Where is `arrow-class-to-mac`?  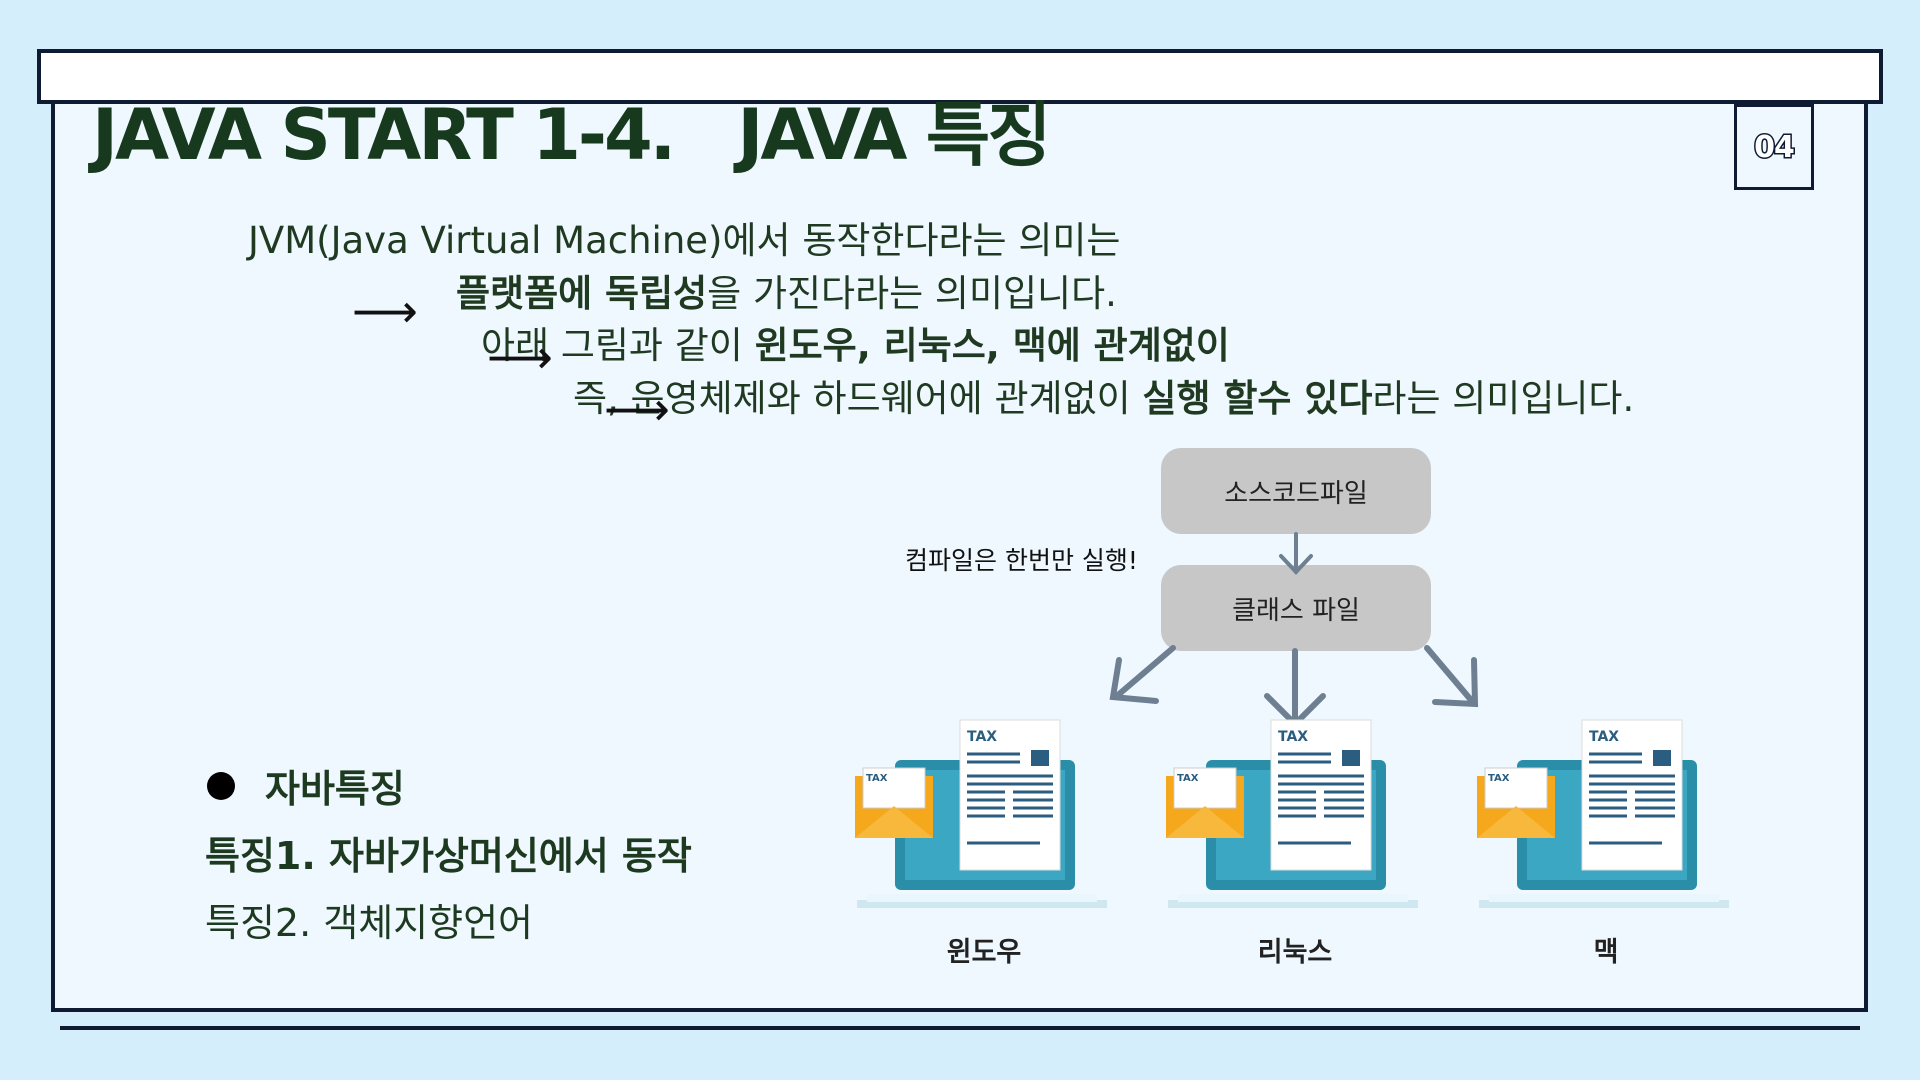
arrow-class-to-mac is located at coordinates (1449, 674).